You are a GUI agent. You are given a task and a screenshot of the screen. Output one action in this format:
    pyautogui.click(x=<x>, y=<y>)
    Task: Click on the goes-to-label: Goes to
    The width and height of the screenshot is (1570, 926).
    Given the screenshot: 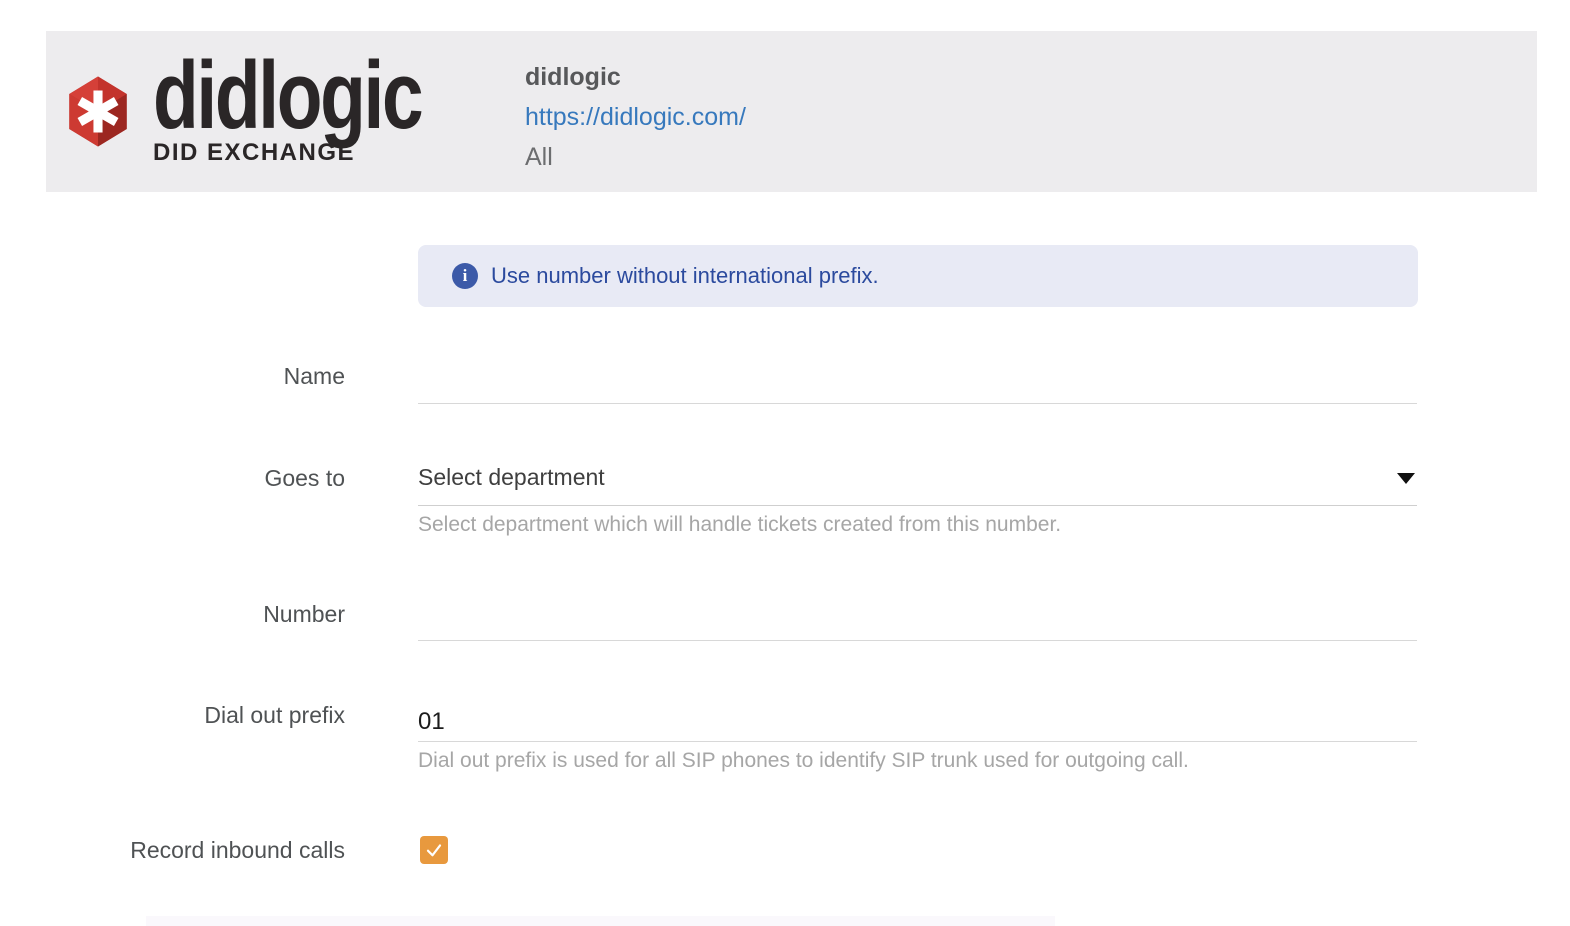 What is the action you would take?
    pyautogui.click(x=304, y=478)
    